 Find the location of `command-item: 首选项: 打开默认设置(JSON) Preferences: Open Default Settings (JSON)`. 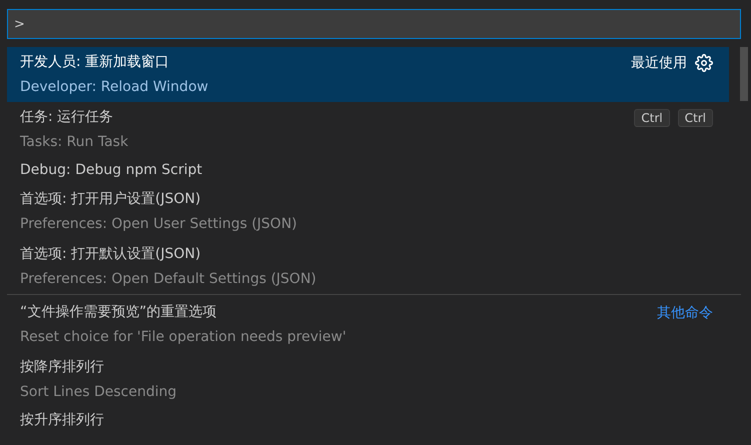

command-item: 首选项: 打开默认设置(JSON) Preferences: Open Default Settings (JSON) is located at coordinates (368, 266).